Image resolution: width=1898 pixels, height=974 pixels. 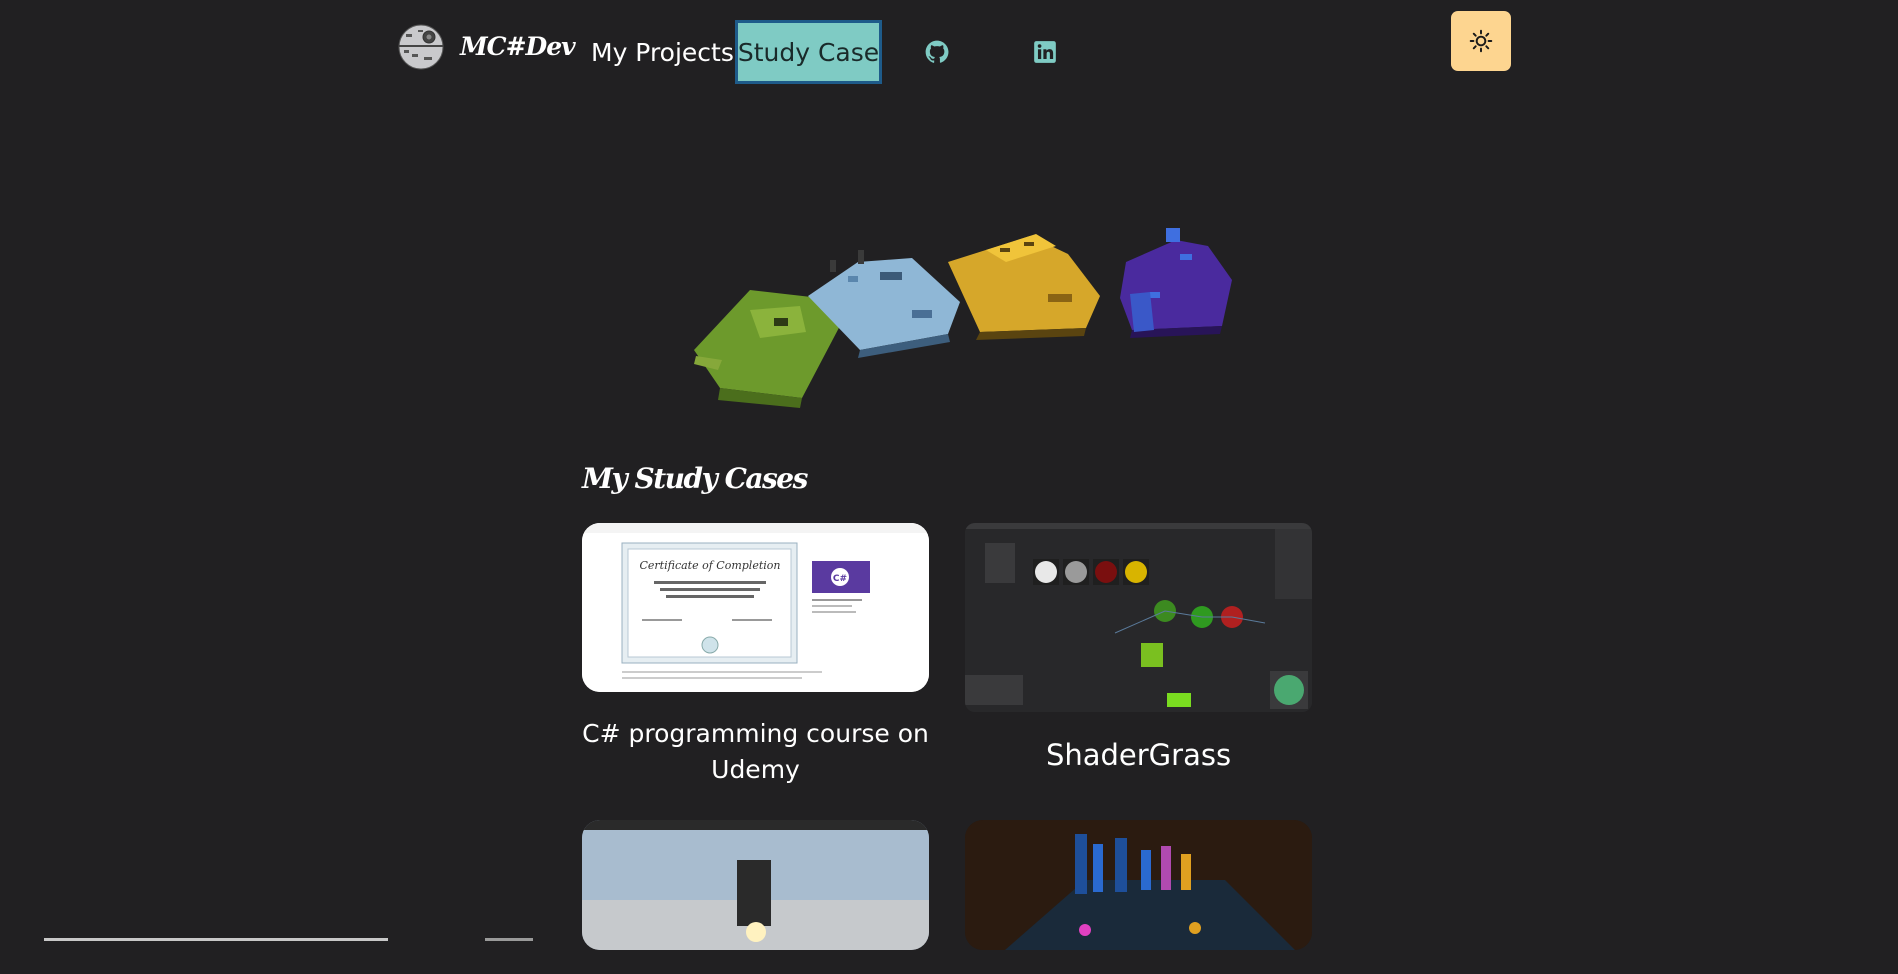 I want to click on section-title: My Study Cases, so click(x=695, y=478).